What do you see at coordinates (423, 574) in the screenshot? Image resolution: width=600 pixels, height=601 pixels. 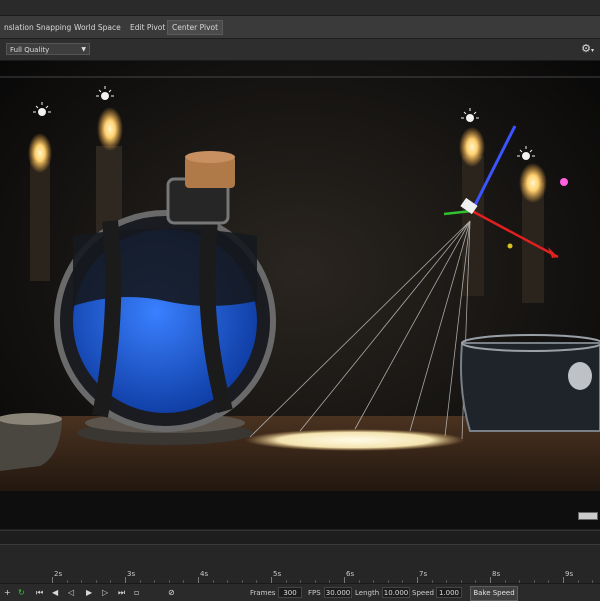 I see `timeline-tick-label: 7s` at bounding box center [423, 574].